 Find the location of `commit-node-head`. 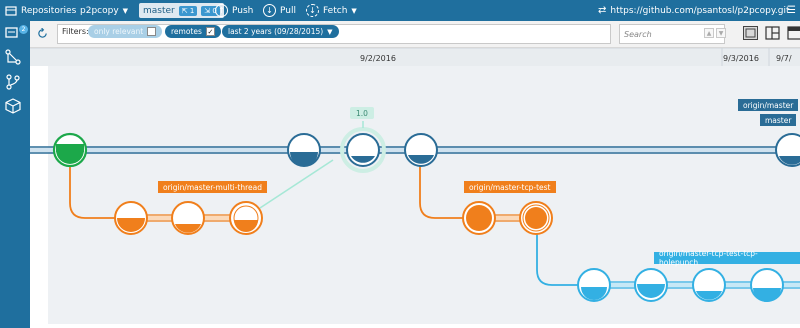

commit-node-head is located at coordinates (70, 150).